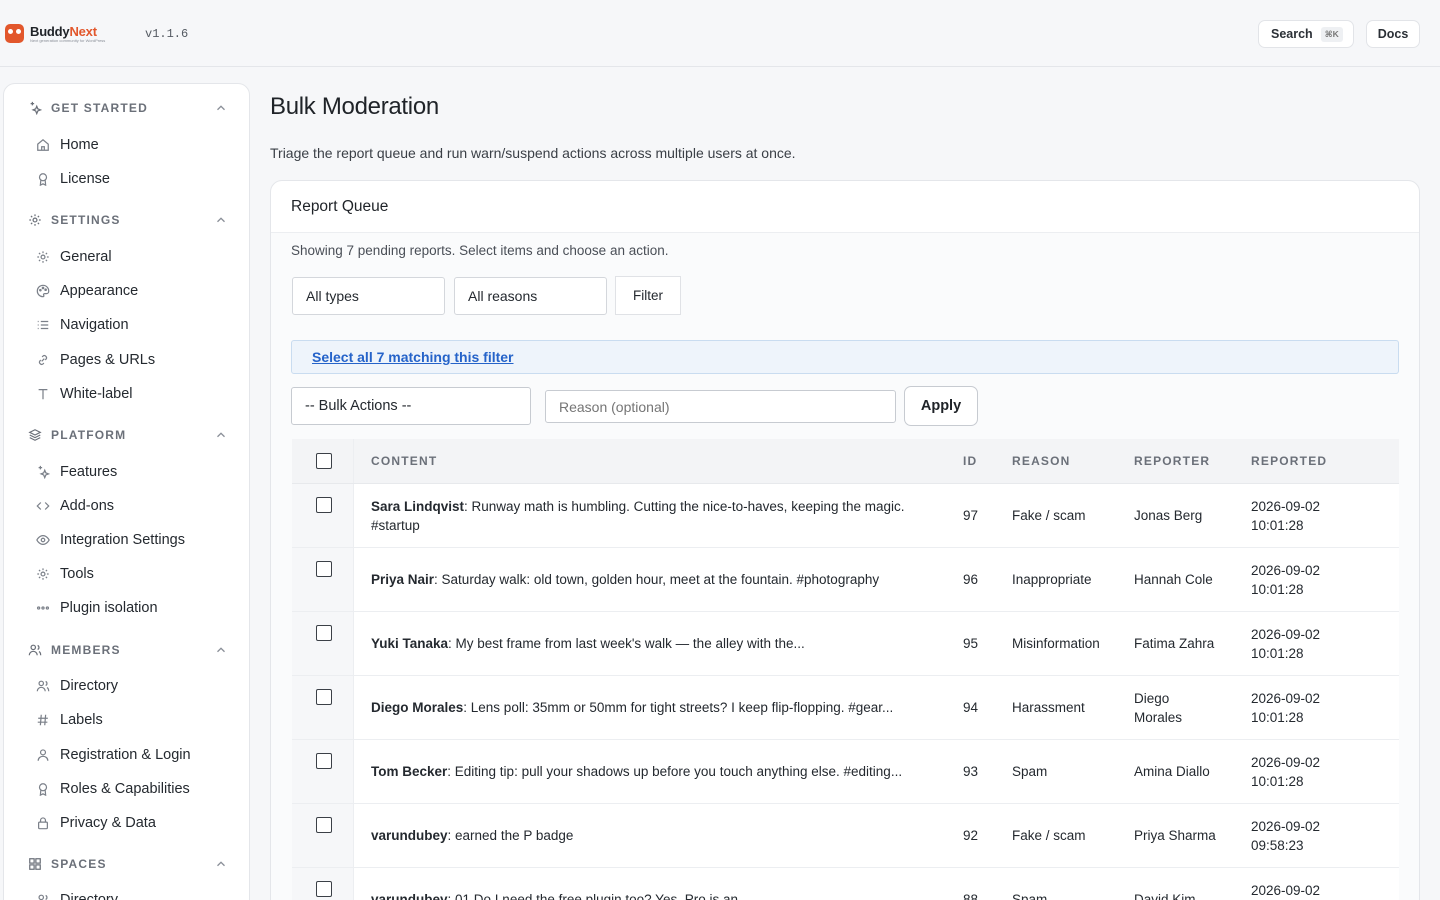  I want to click on row-reason: Fake / scam, so click(1049, 835).